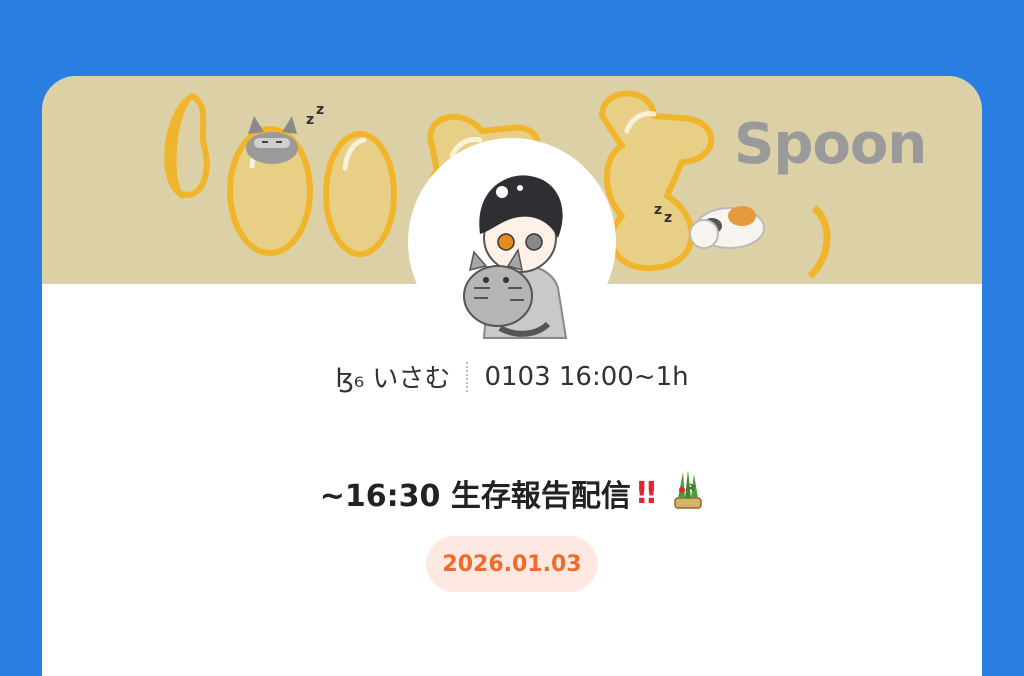 The height and width of the screenshot is (676, 1024). I want to click on post-title: ~16:30 生存報告配信, so click(475, 496).